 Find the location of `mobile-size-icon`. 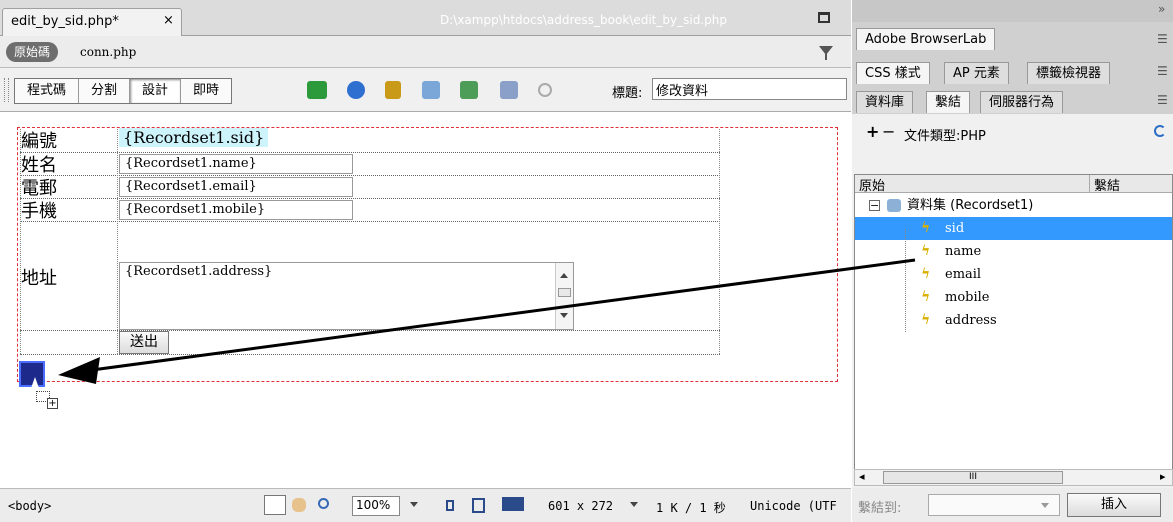

mobile-size-icon is located at coordinates (450, 505).